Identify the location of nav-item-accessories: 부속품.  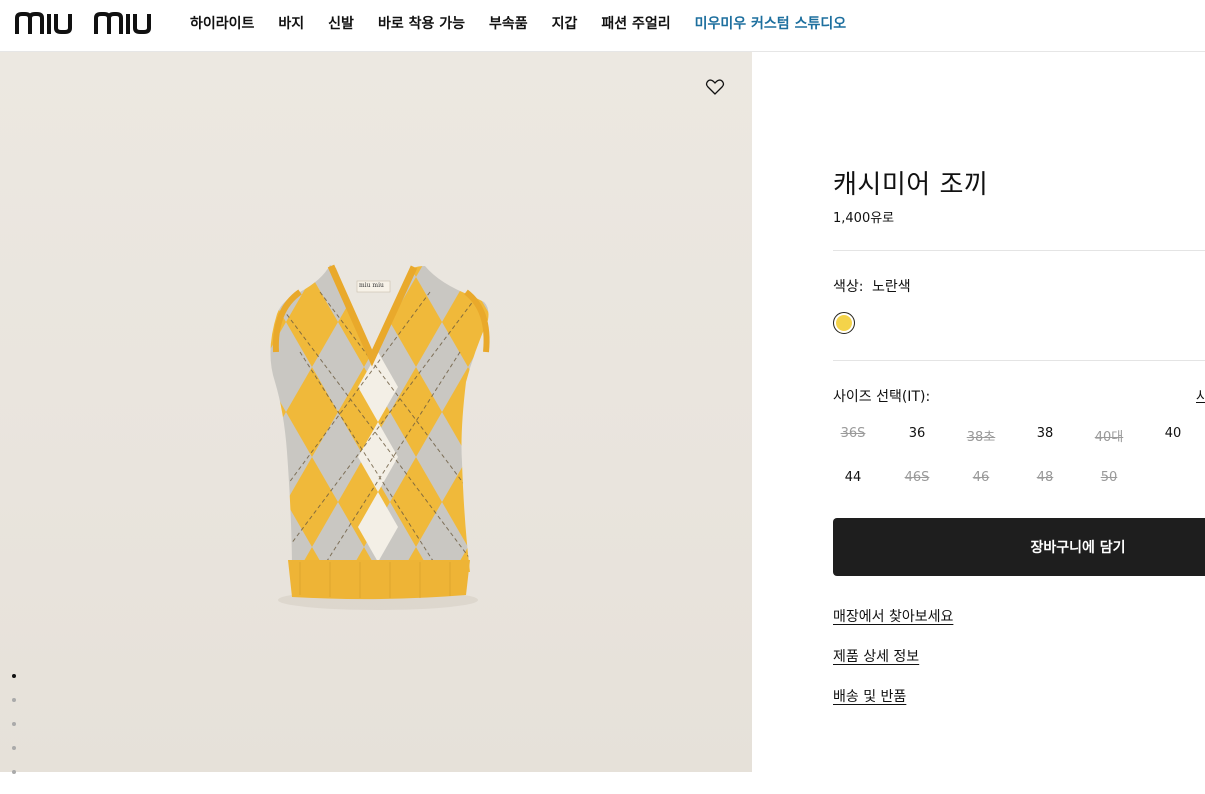
(508, 23).